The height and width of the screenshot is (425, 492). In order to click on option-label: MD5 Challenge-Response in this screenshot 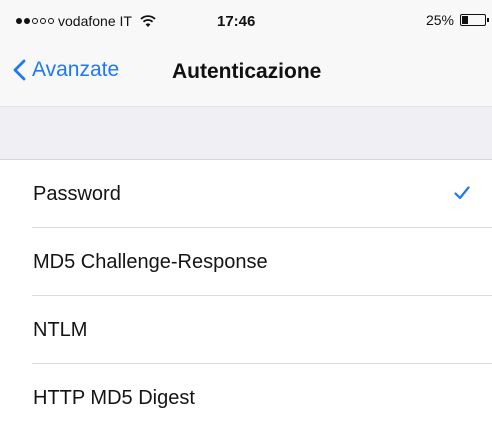, I will do `click(150, 262)`.